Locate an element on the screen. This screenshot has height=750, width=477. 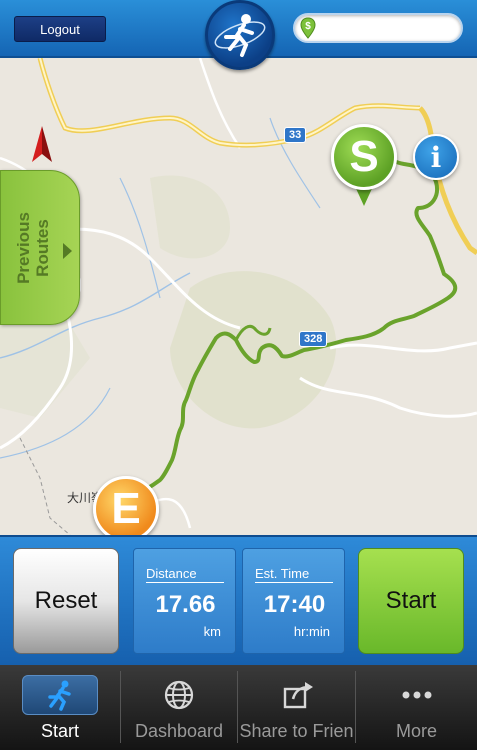
start-marker: S is located at coordinates (364, 166).